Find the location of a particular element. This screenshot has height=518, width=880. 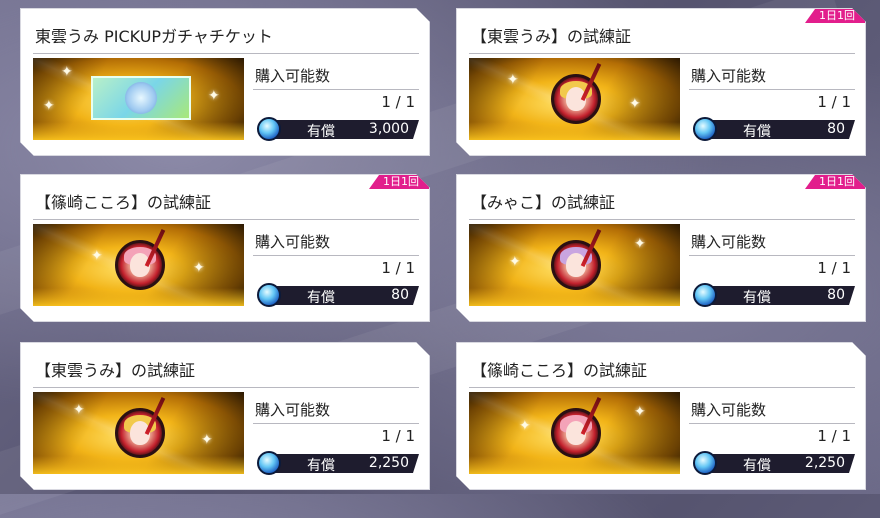

price-value: 3,000 is located at coordinates (388, 129).